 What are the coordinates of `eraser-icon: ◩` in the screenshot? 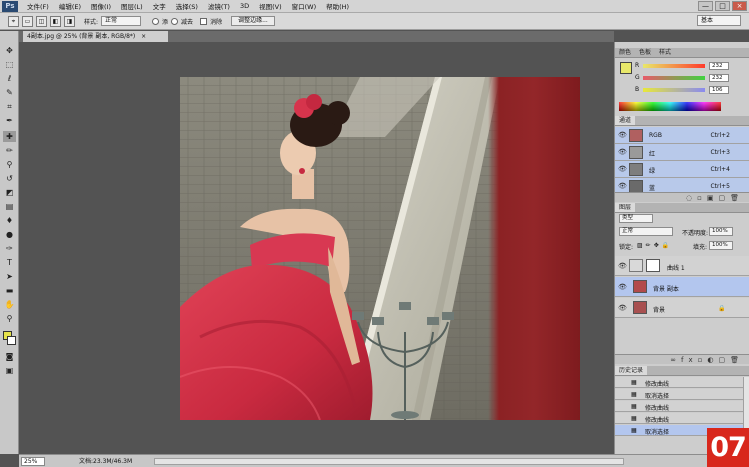 It's located at (9, 192).